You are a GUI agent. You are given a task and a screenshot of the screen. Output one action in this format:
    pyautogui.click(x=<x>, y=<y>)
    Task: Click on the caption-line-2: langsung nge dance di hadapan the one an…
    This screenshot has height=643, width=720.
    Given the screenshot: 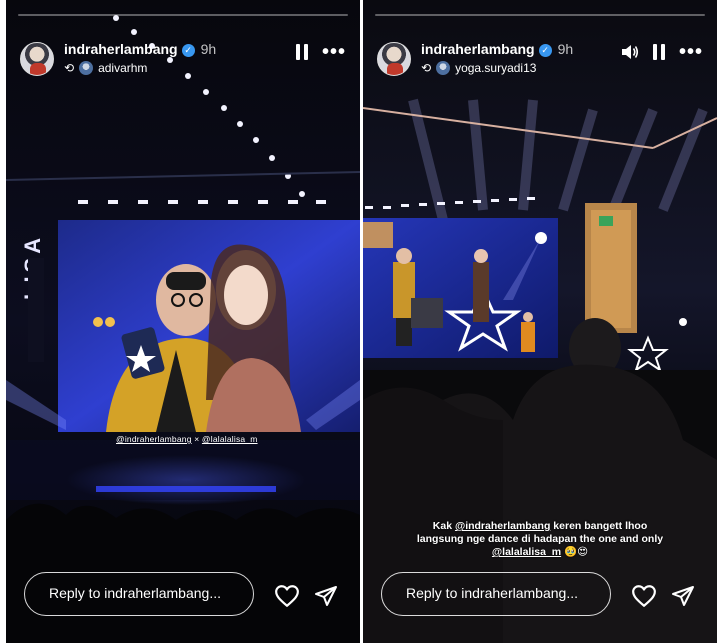 What is the action you would take?
    pyautogui.click(x=540, y=539)
    